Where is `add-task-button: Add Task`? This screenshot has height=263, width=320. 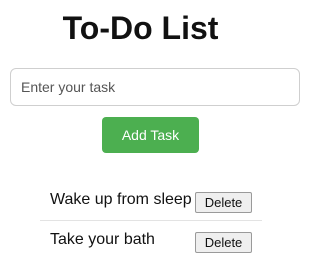 add-task-button: Add Task is located at coordinates (150, 135).